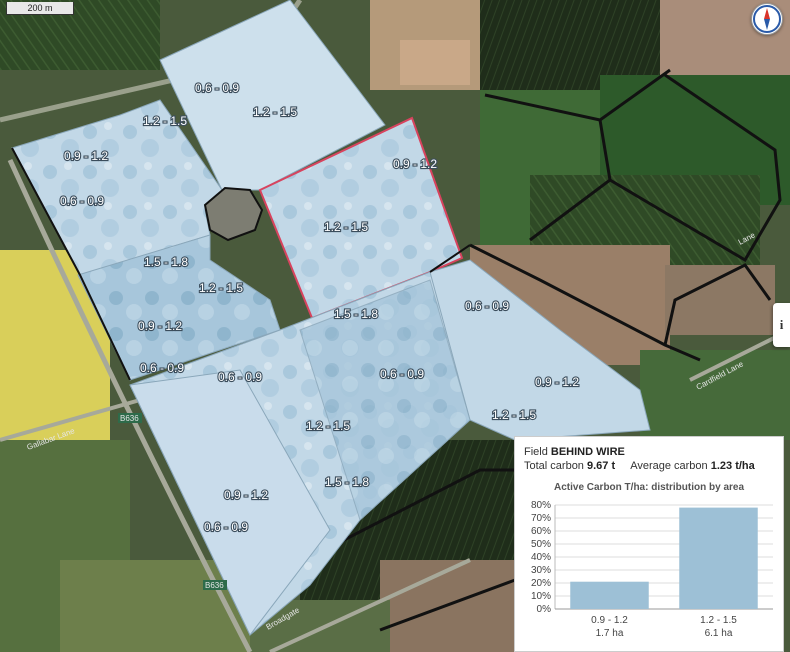 The image size is (790, 652). I want to click on category-label: 1.2 - 1.5, so click(718, 620).